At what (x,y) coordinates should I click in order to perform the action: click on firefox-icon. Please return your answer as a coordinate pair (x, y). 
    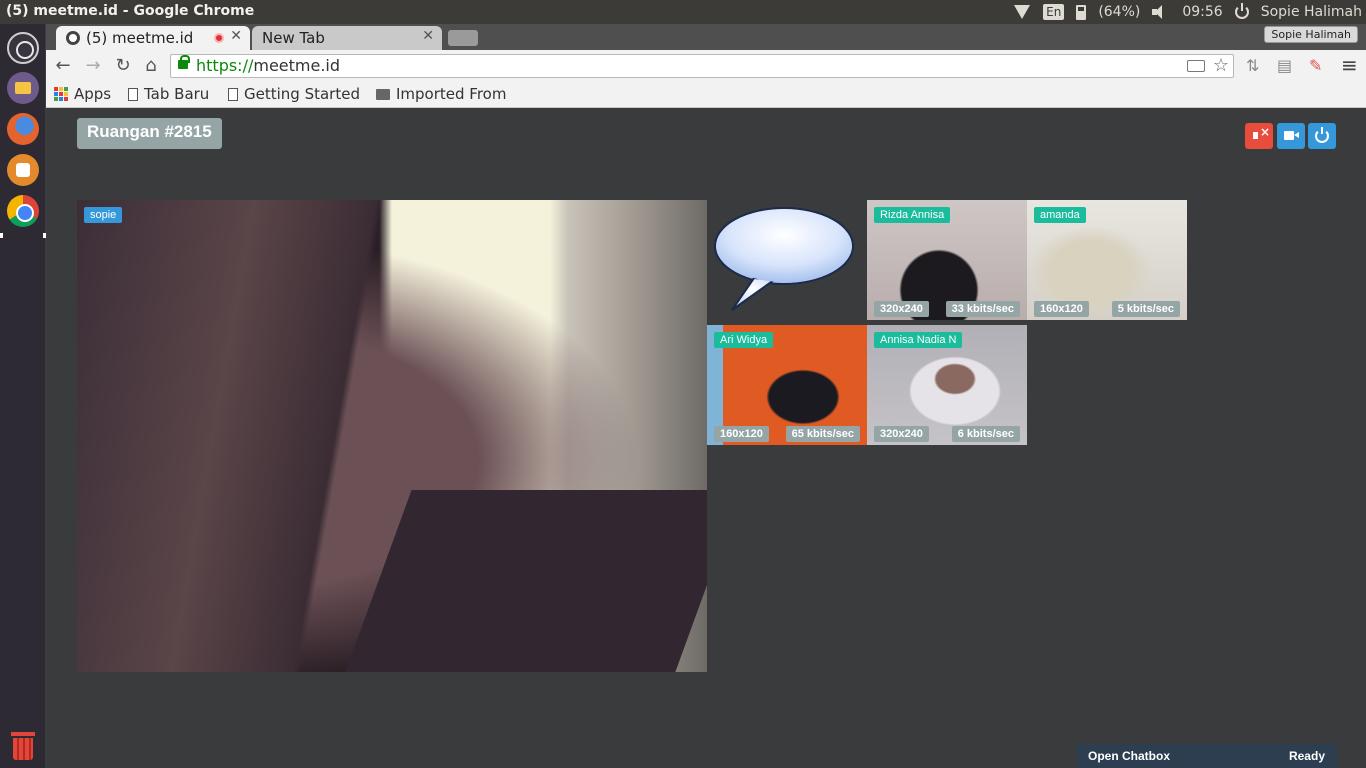
    Looking at the image, I should click on (23, 129).